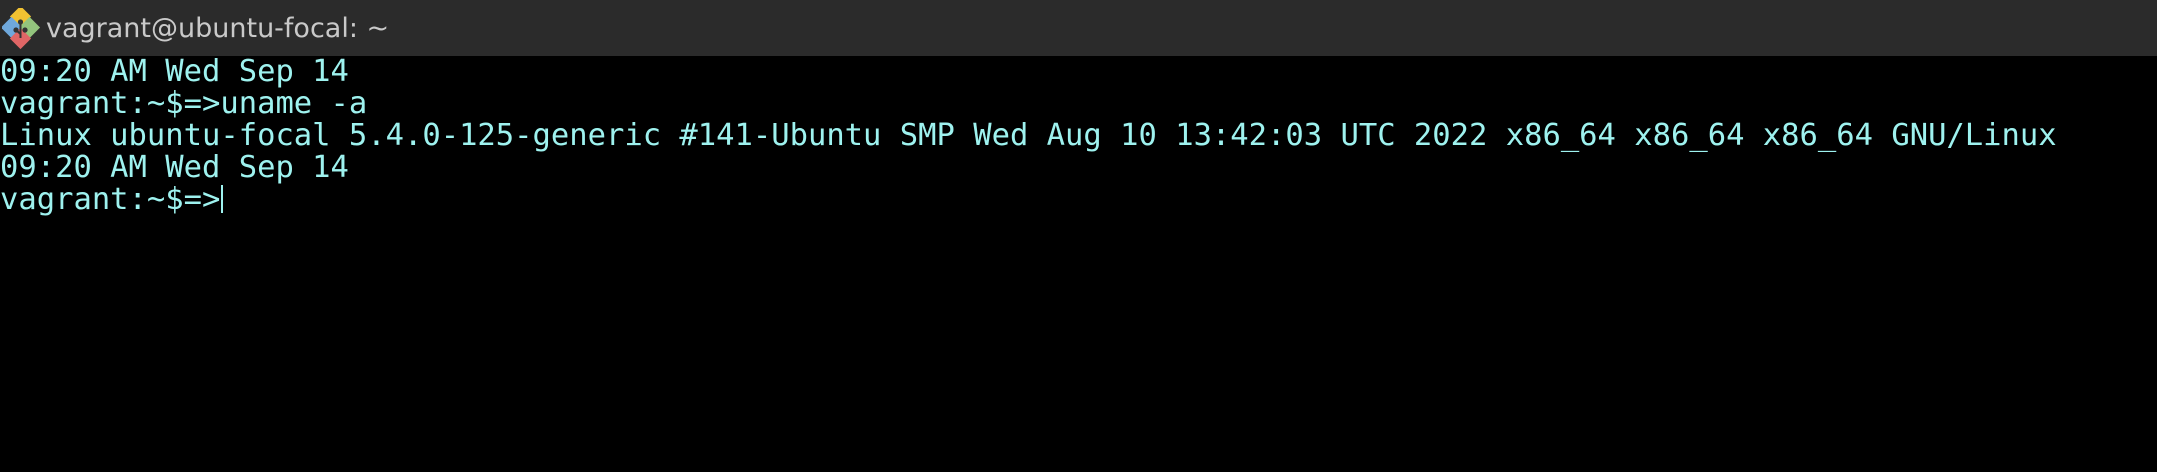 The width and height of the screenshot is (2157, 472). What do you see at coordinates (21, 29) in the screenshot?
I see `git-bash-icon` at bounding box center [21, 29].